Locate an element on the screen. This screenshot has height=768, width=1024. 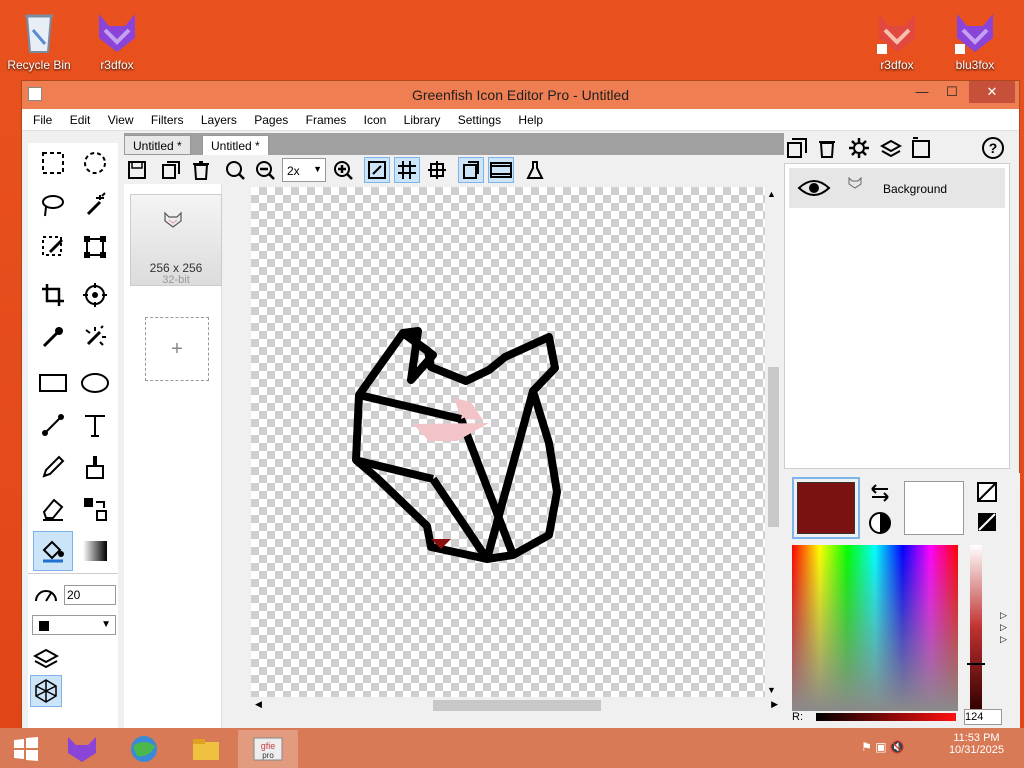
rectangle-icon is located at coordinates (53, 383).